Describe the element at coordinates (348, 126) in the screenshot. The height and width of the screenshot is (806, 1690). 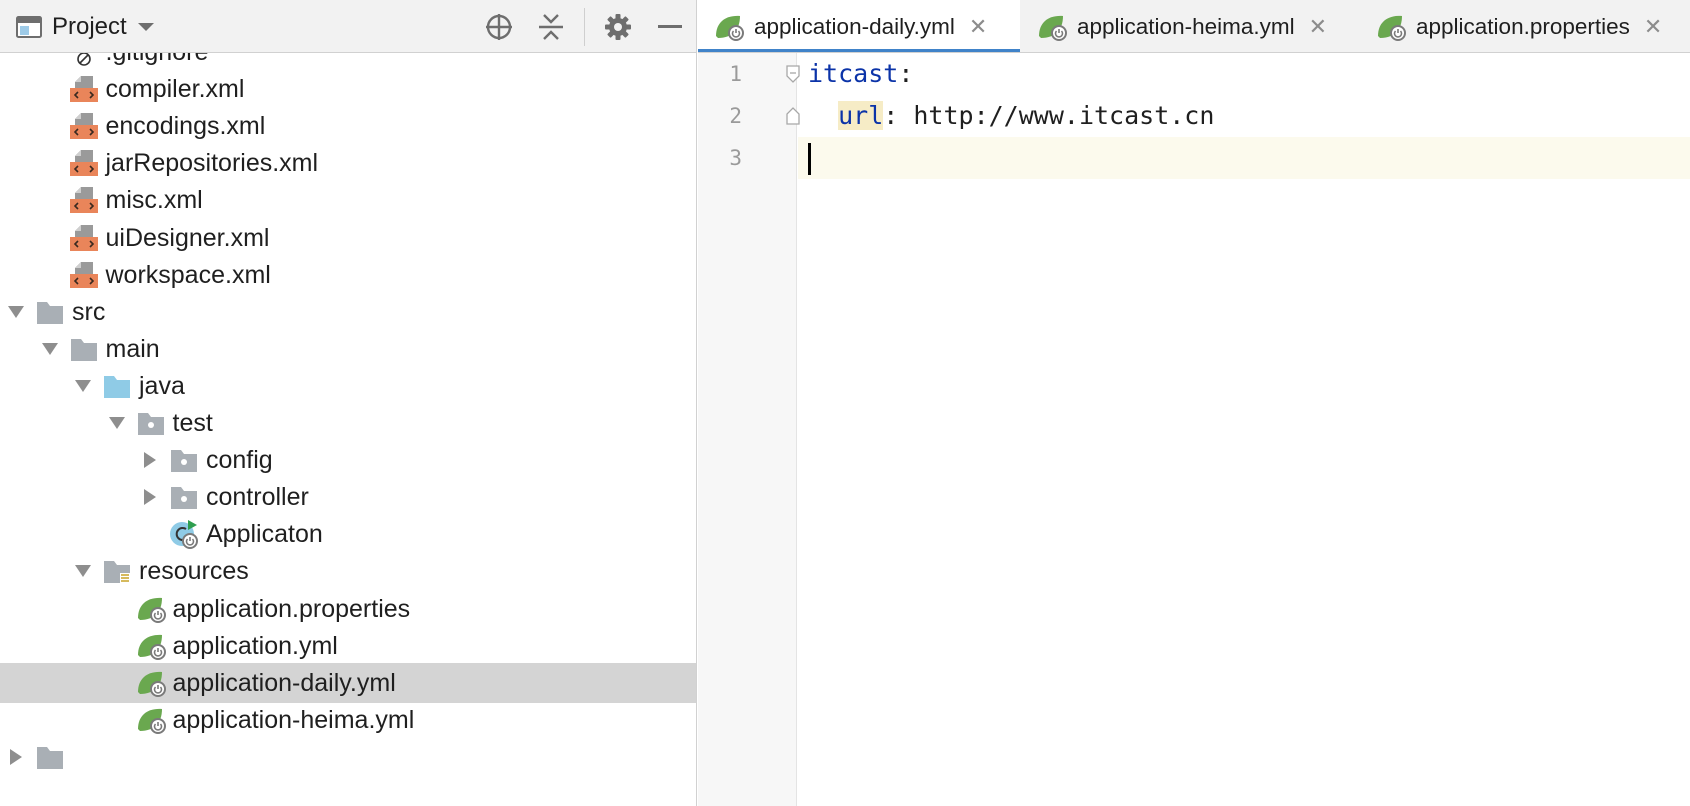
I see `tree-item-encodings-xml: encodings.xml` at that location.